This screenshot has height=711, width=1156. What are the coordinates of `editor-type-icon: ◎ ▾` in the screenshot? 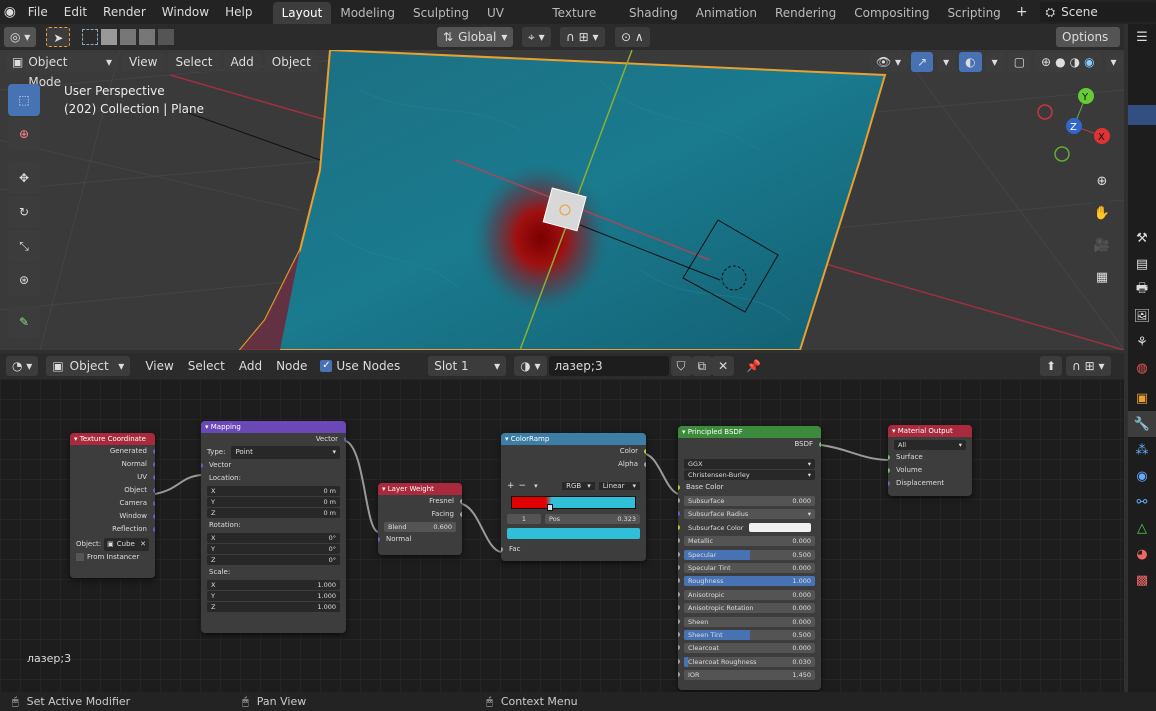 It's located at (20, 37).